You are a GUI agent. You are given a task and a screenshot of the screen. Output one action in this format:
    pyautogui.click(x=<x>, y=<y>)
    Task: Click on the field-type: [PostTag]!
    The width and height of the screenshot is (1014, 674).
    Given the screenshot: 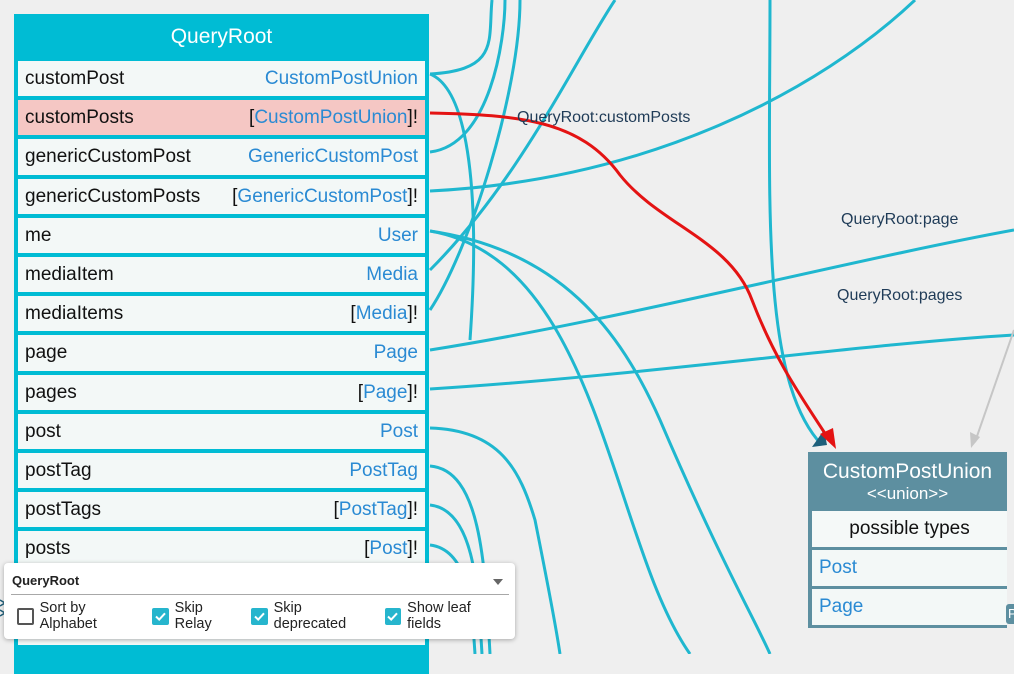 What is the action you would take?
    pyautogui.click(x=376, y=510)
    